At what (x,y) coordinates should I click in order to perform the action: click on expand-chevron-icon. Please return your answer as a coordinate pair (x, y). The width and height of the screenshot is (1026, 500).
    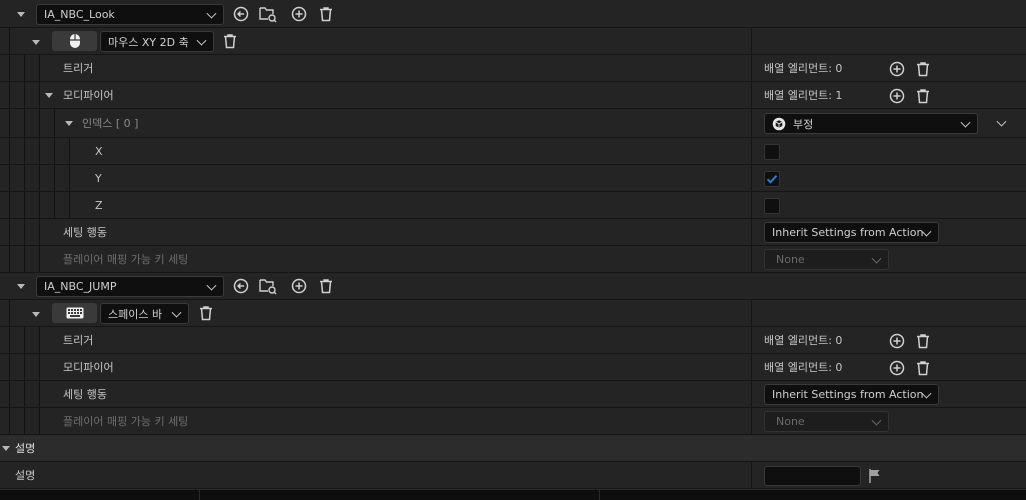
    Looking at the image, I should click on (1001, 121).